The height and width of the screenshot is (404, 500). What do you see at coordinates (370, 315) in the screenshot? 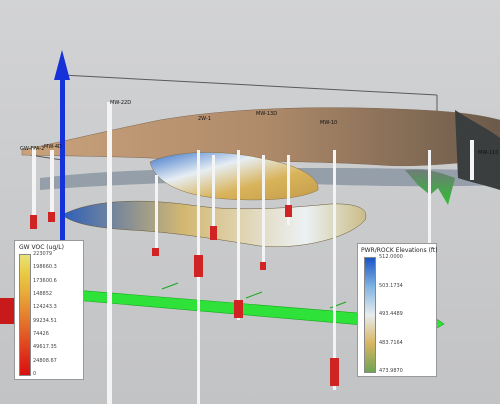
I see `elevation-color-bar` at bounding box center [370, 315].